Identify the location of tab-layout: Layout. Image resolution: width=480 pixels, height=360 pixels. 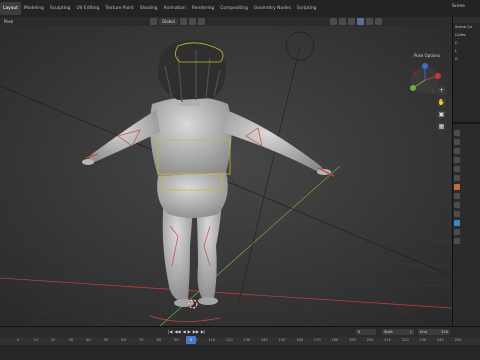
(10, 8).